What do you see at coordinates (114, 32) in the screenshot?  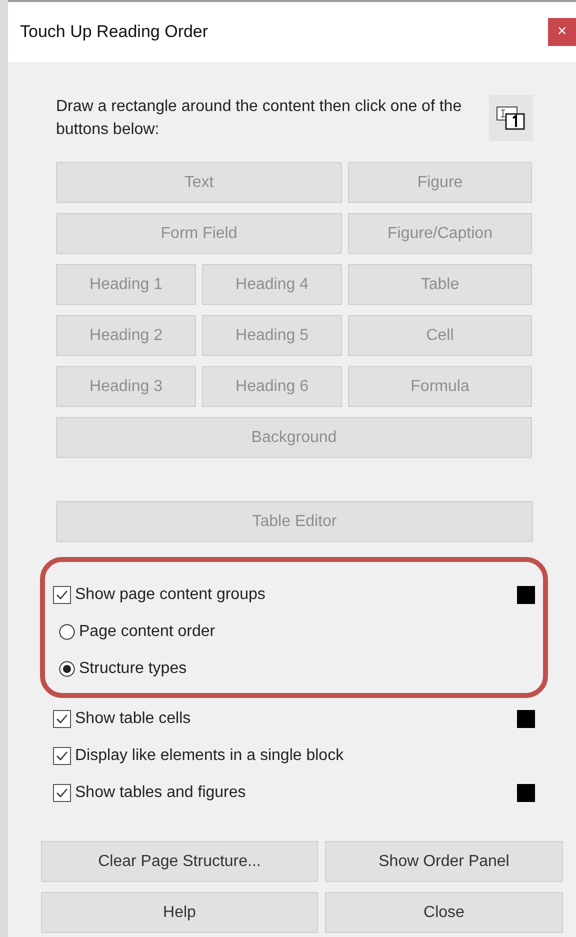 I see `window-title: Touch Up Reading Order` at bounding box center [114, 32].